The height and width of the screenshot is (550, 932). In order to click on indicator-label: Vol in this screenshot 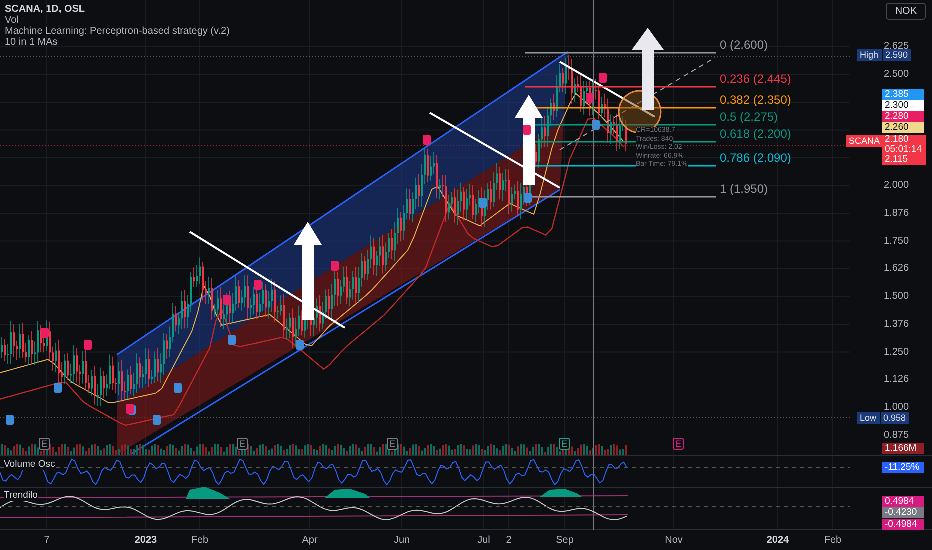, I will do `click(117, 20)`.